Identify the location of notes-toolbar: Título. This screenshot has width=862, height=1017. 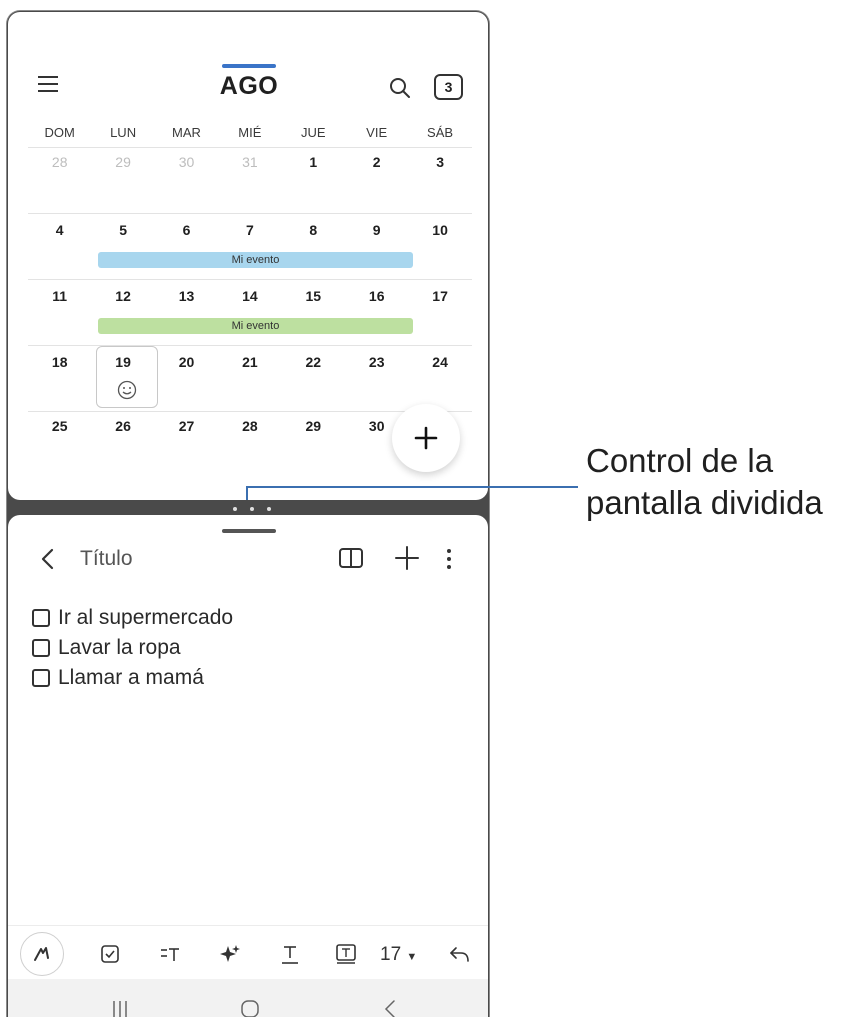
(248, 559).